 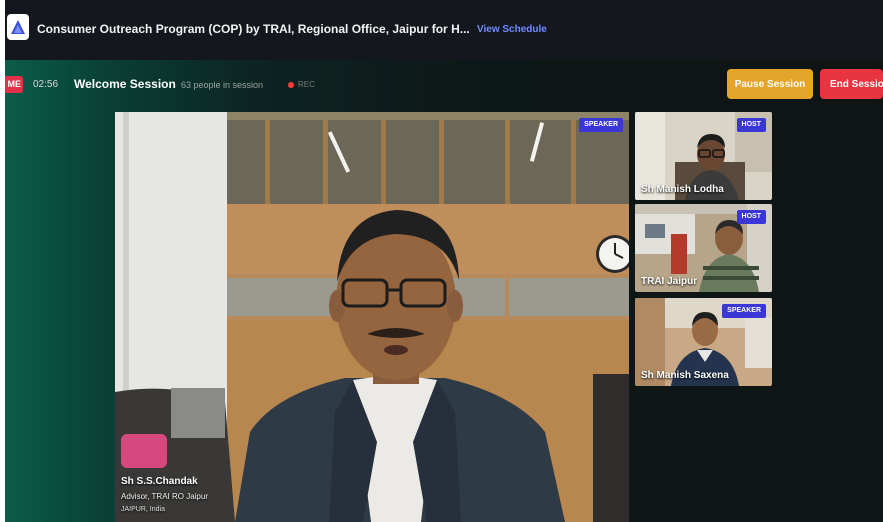 What do you see at coordinates (685, 375) in the screenshot?
I see `participant-name: Sh Manish Saxena` at bounding box center [685, 375].